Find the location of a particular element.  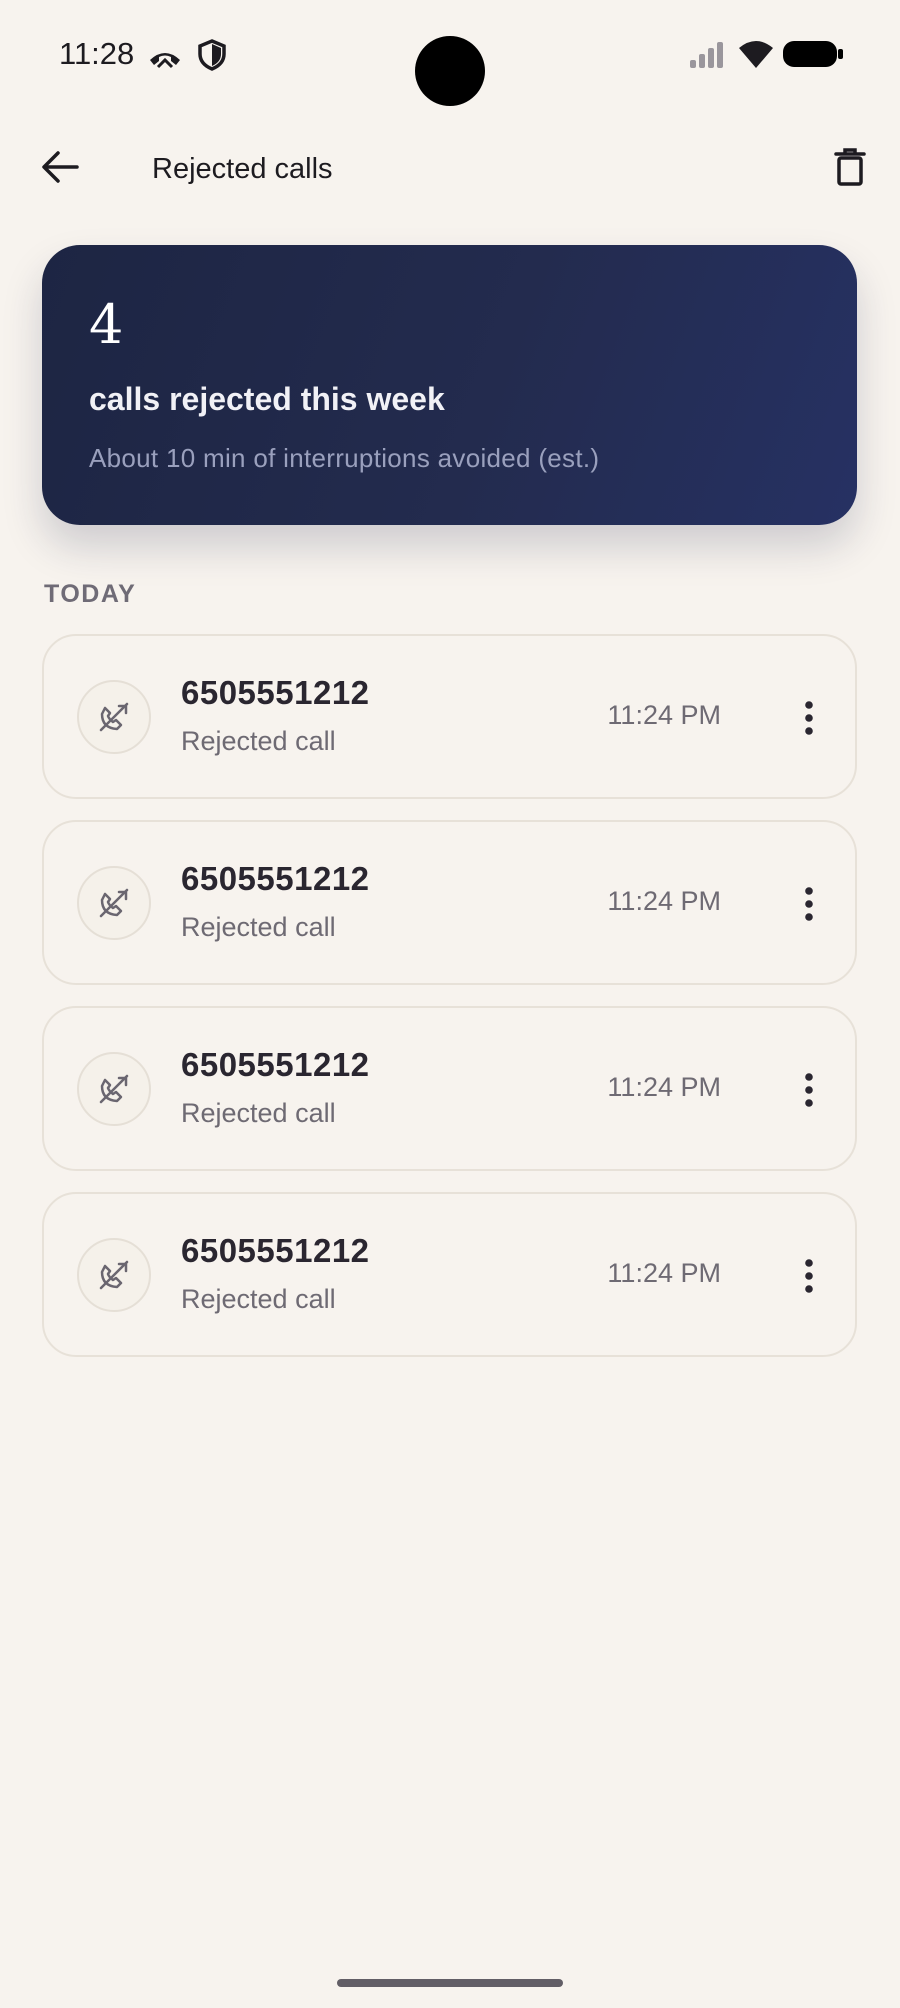

wifi-icon is located at coordinates (756, 54).